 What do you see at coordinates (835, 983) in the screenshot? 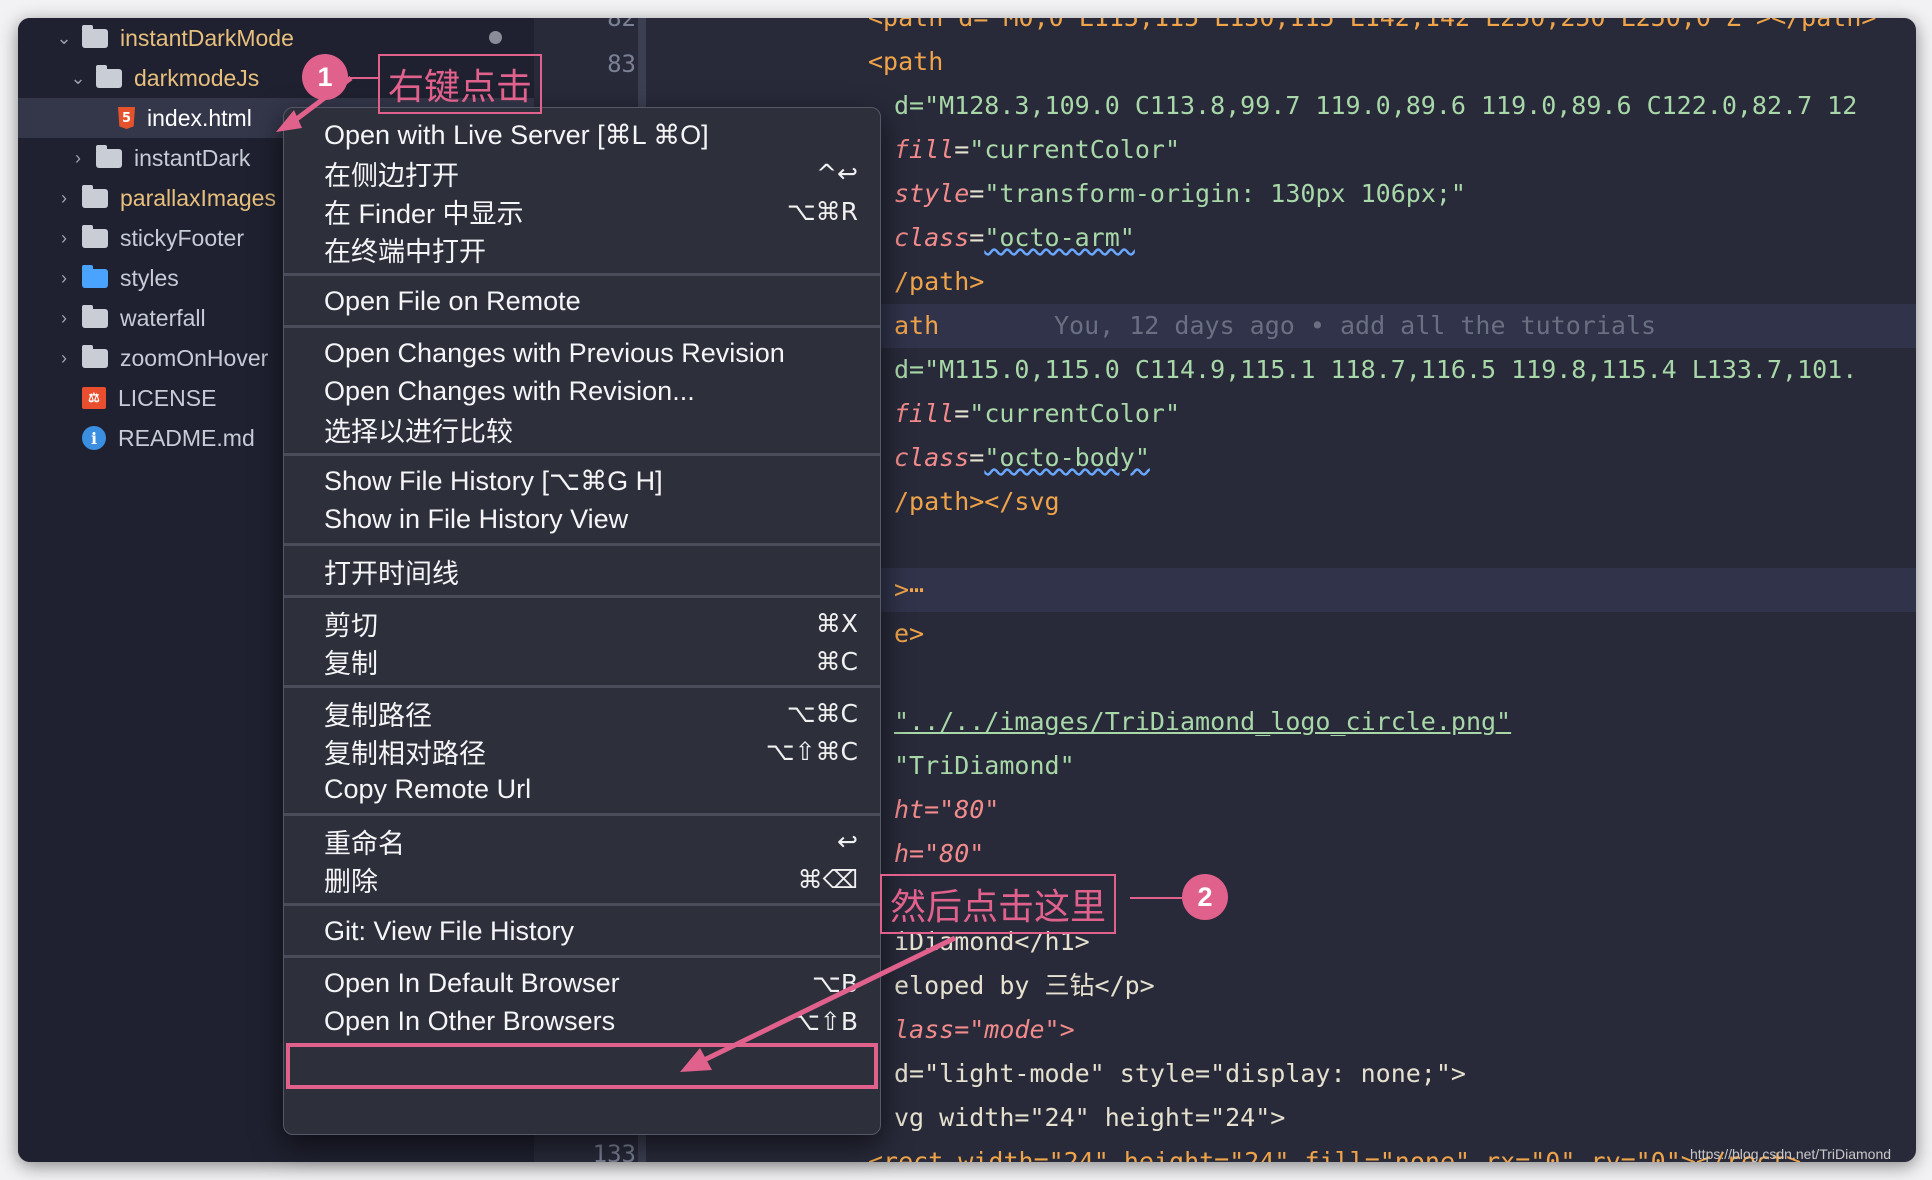
I see `menu-item-shortcut: ⌥B` at bounding box center [835, 983].